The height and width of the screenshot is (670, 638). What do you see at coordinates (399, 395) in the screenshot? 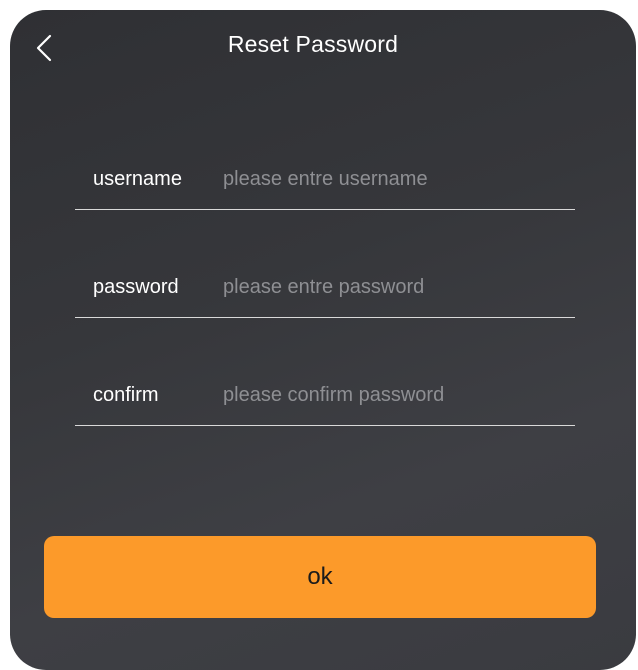
I see `confirm-password-input` at bounding box center [399, 395].